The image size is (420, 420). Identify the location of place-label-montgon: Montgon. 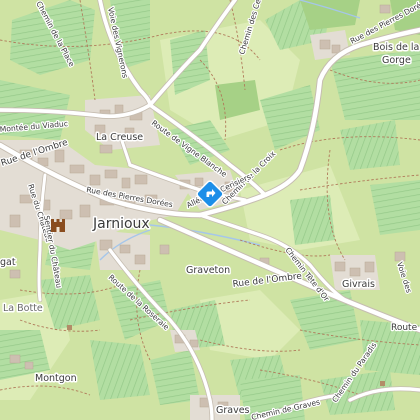
(56, 379).